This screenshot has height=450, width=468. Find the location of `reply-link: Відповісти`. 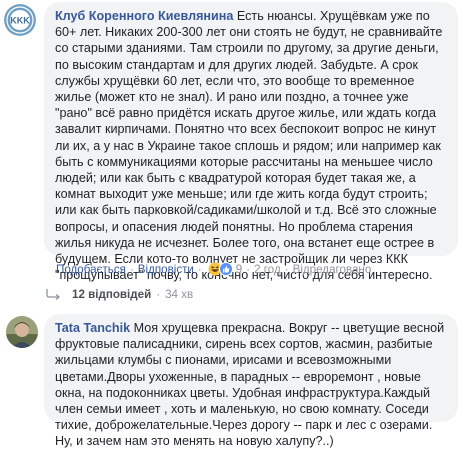

reply-link: Відповісти is located at coordinates (166, 269).